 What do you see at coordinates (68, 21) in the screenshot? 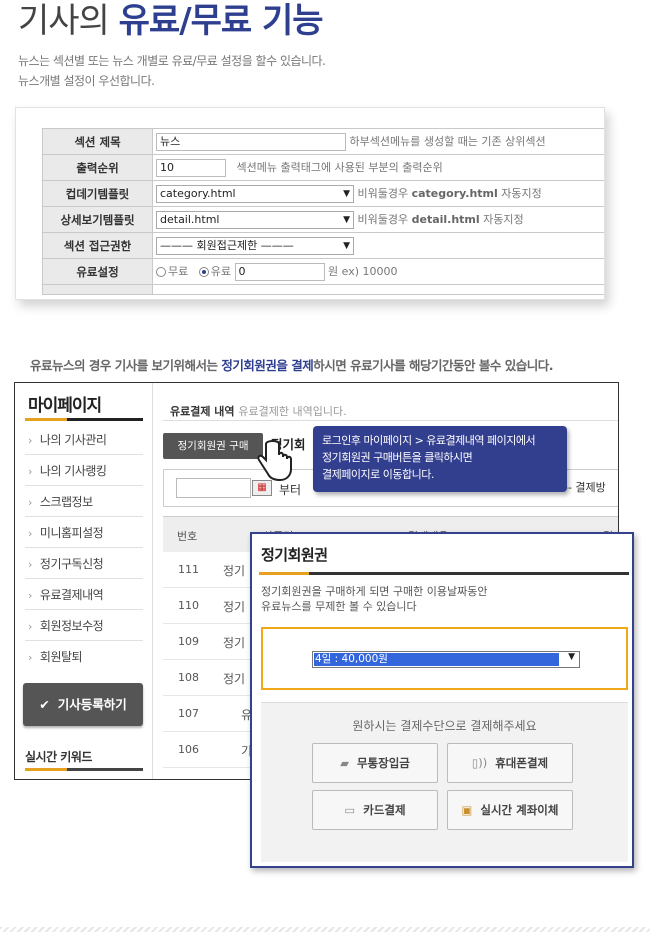
I see `title-prefix: 기사의` at bounding box center [68, 21].